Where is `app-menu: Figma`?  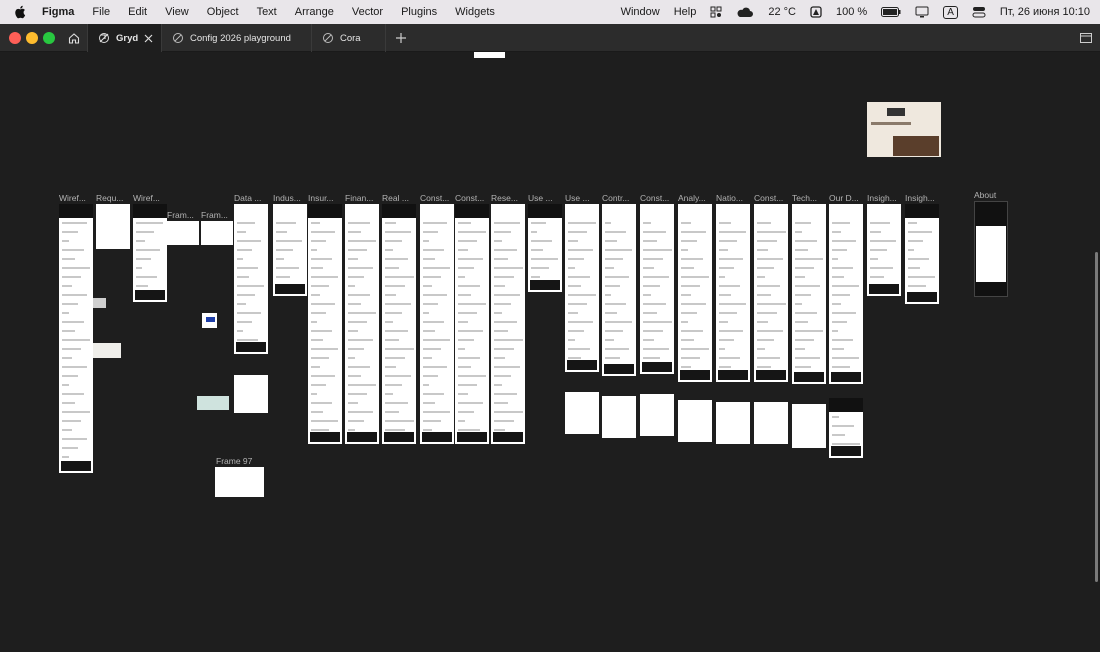 app-menu: Figma is located at coordinates (58, 12).